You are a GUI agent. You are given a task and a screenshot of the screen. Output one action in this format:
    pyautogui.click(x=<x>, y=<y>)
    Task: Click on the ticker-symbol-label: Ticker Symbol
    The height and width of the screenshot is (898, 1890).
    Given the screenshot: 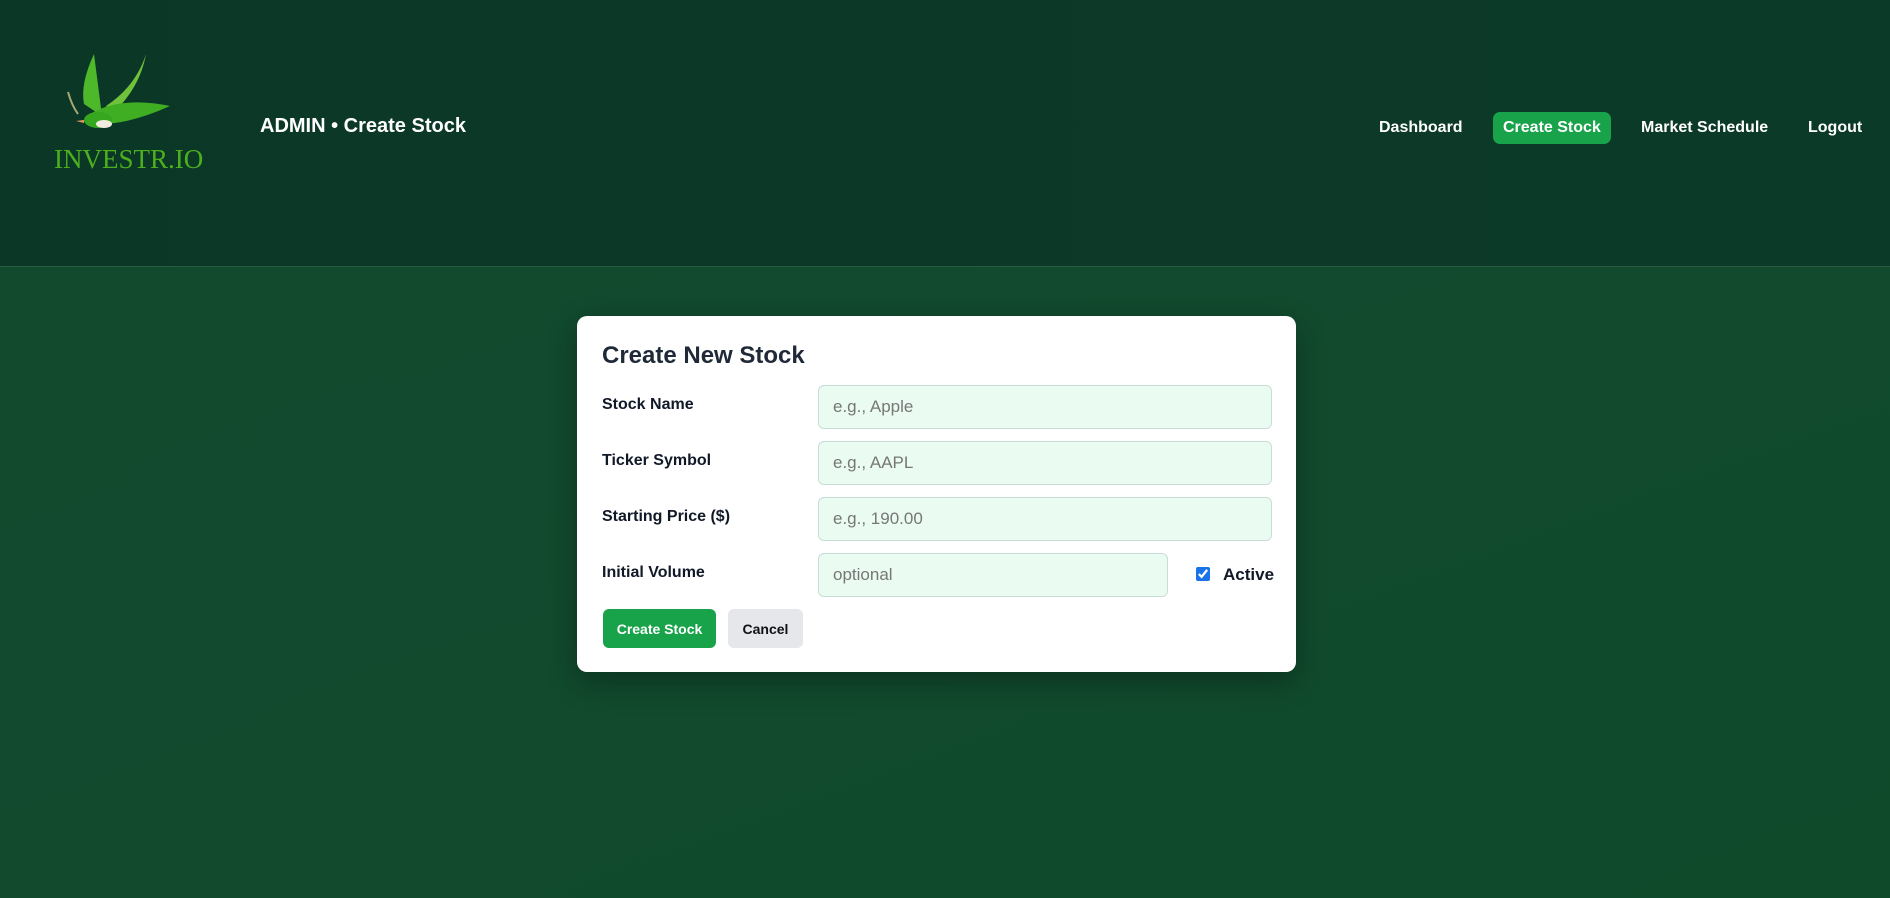 What is the action you would take?
    pyautogui.click(x=657, y=460)
    